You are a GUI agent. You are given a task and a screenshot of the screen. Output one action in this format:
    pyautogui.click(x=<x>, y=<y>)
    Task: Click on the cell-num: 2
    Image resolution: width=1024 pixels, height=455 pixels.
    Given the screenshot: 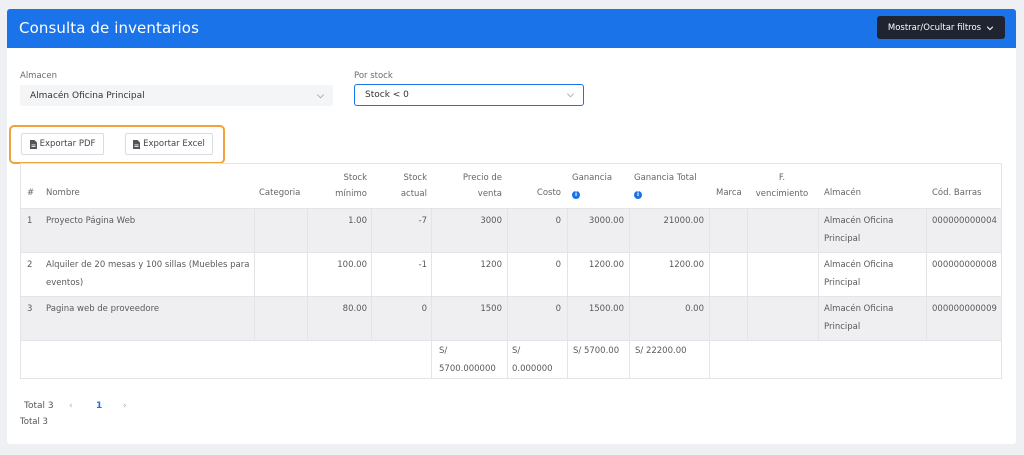 What is the action you would take?
    pyautogui.click(x=30, y=265)
    